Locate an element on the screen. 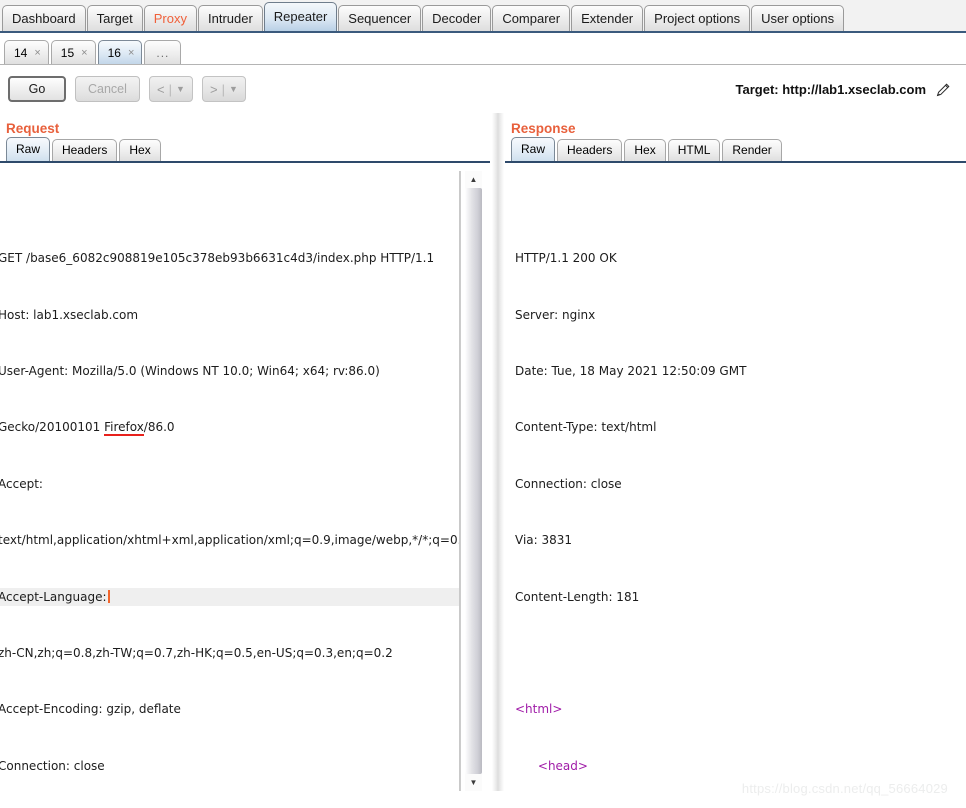 The image size is (966, 808). main-tab-label: Target is located at coordinates (114, 18).